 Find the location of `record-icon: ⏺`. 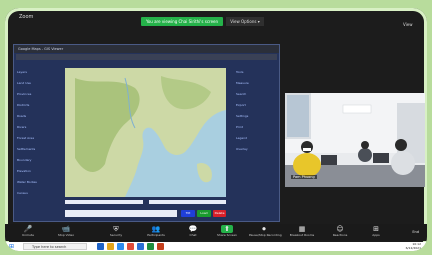

record-icon: ⏺ is located at coordinates (264, 229).